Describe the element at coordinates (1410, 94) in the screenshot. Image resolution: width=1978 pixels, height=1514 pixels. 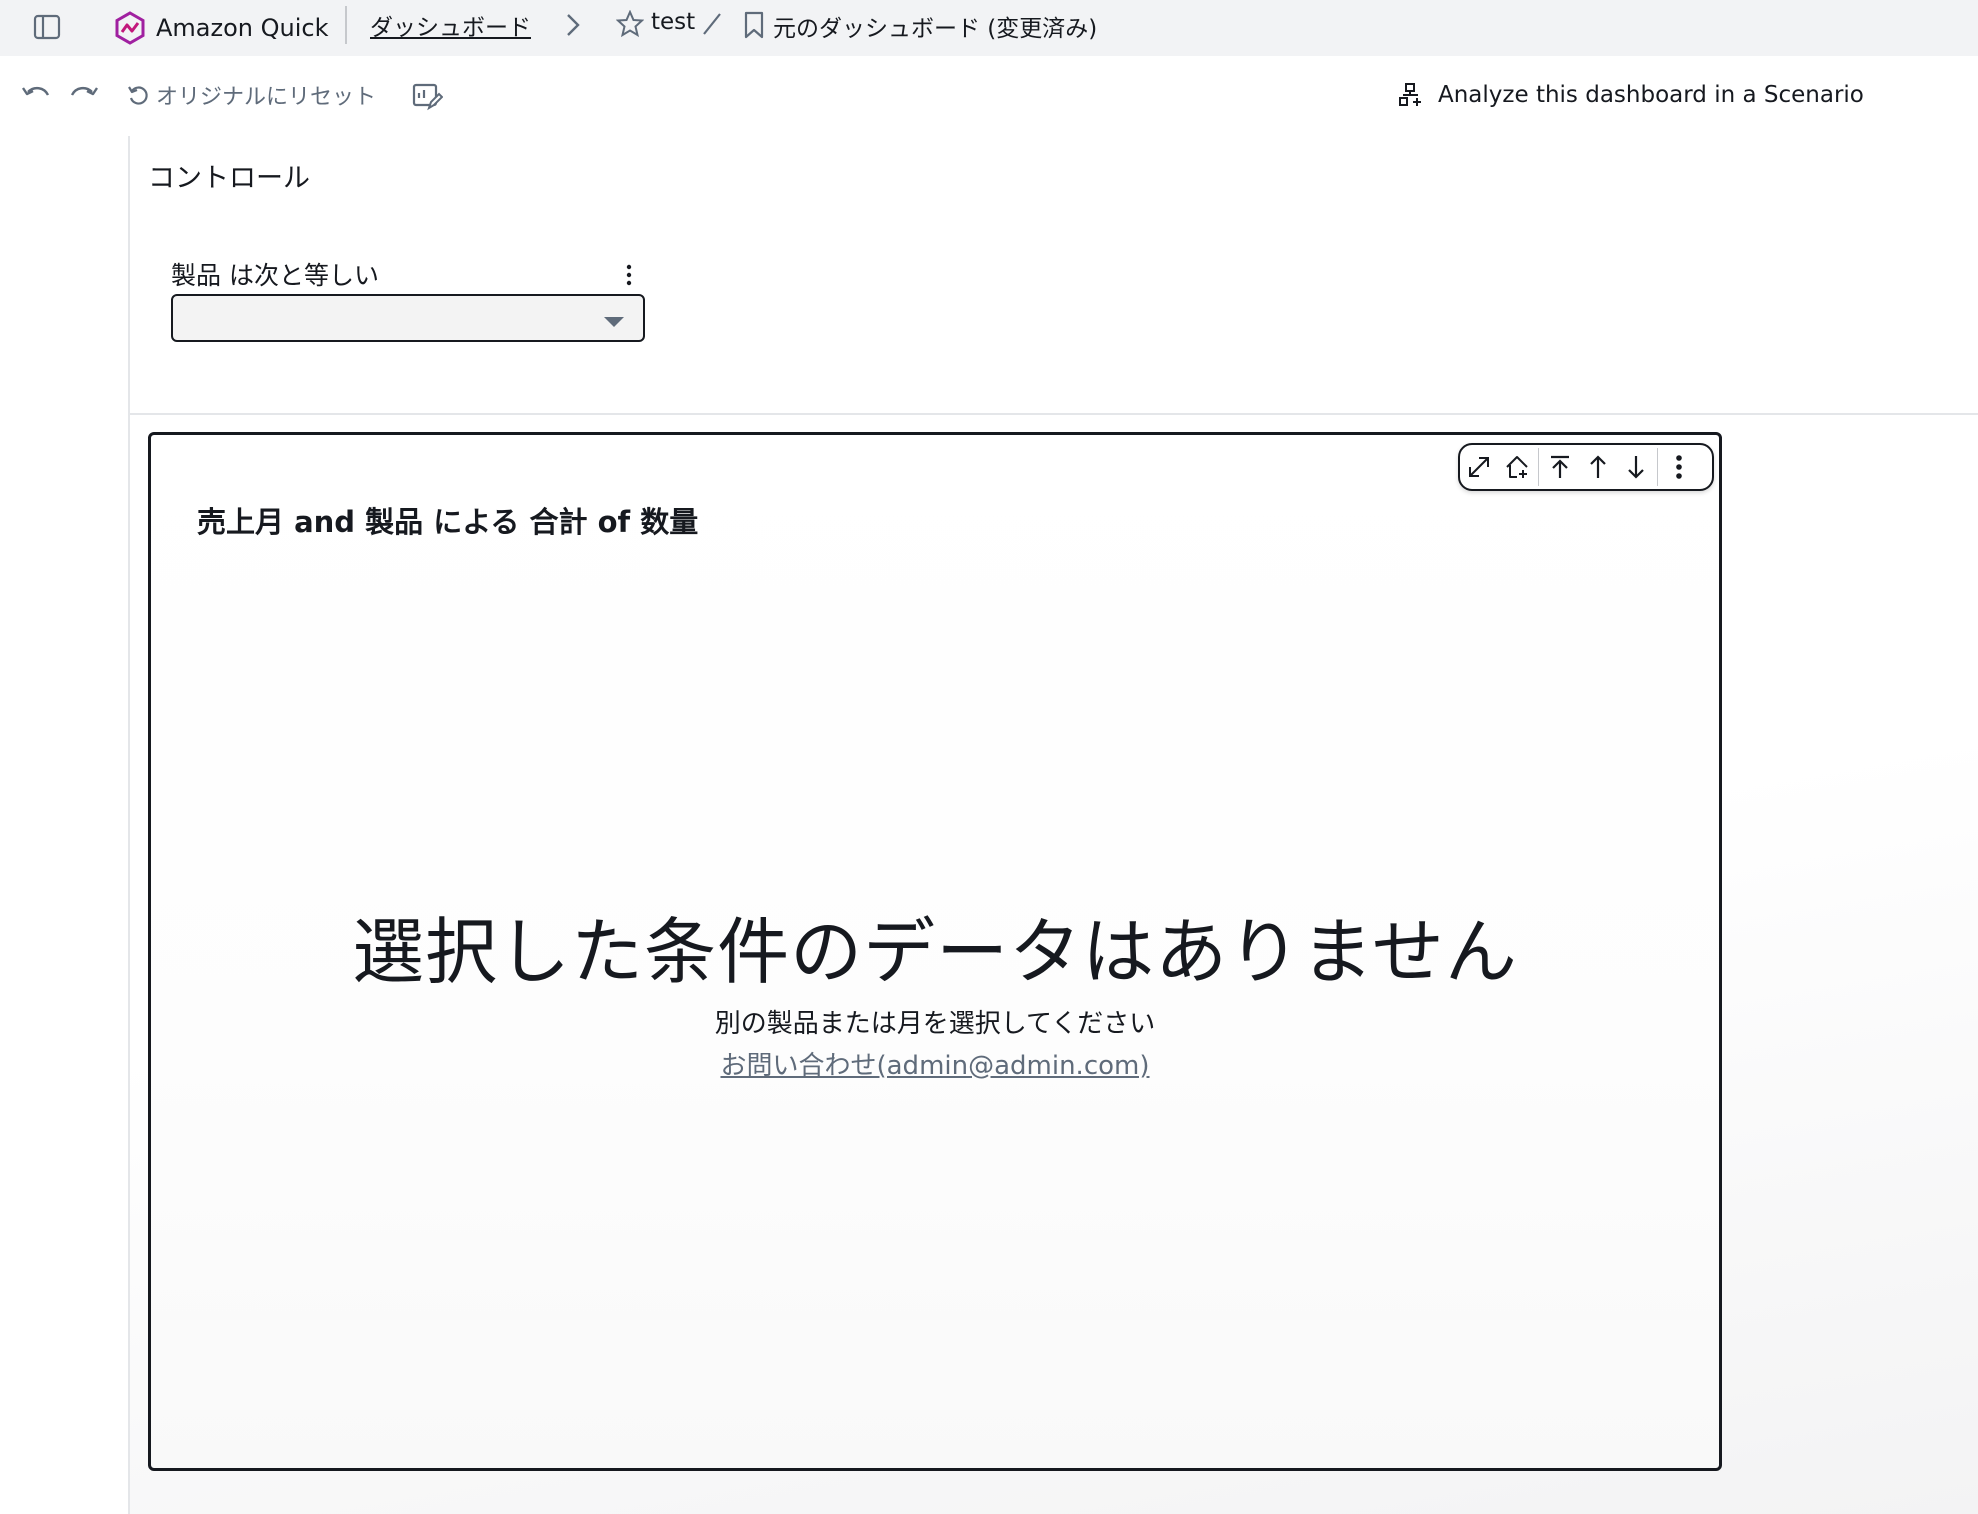
I see `scenario-icon` at that location.